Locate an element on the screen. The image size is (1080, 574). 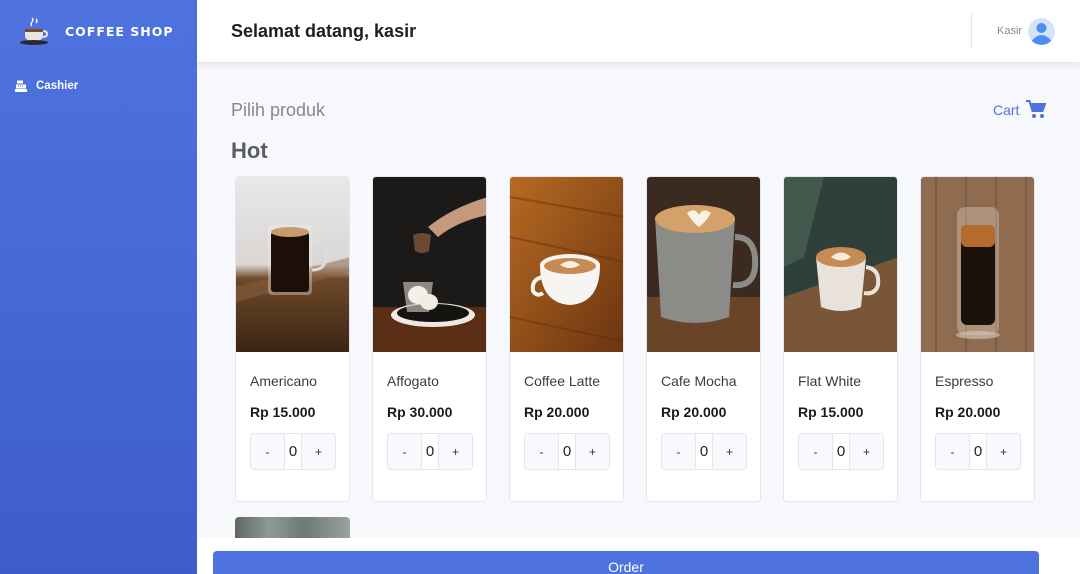
product-name: Espresso is located at coordinates (964, 381).